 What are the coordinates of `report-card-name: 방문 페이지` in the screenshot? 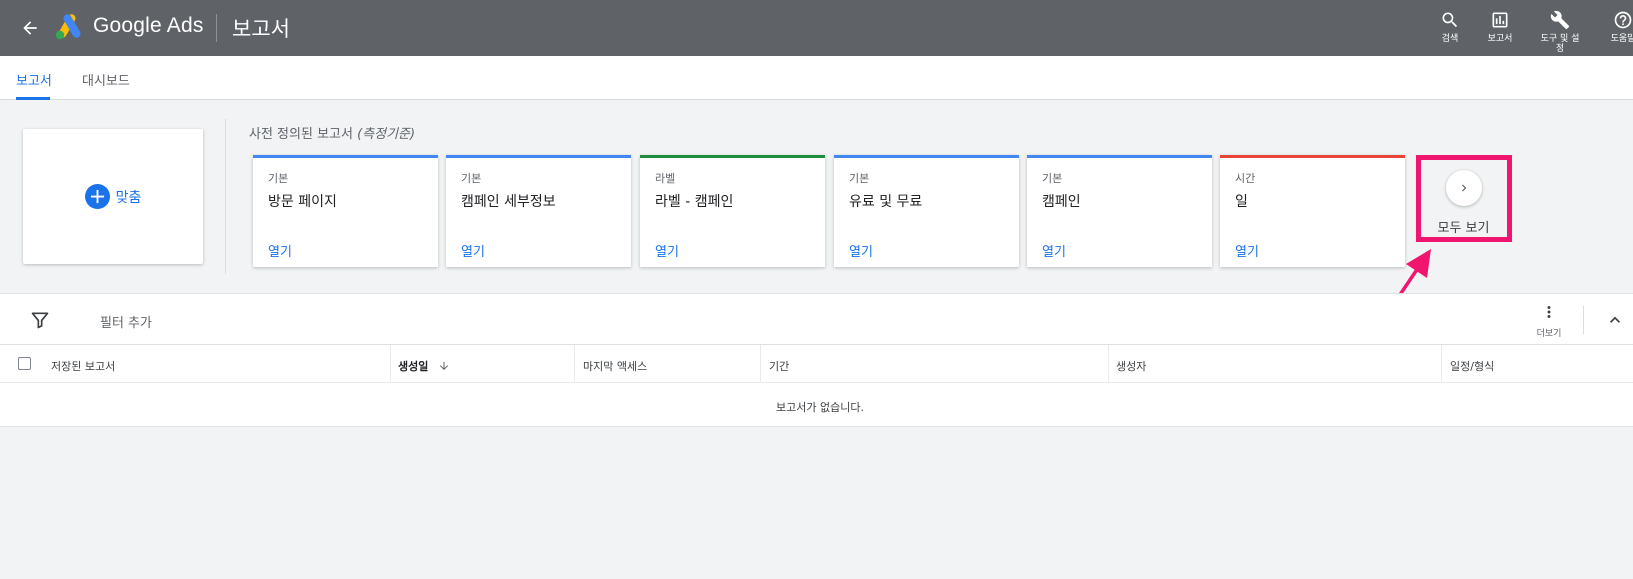 It's located at (302, 202).